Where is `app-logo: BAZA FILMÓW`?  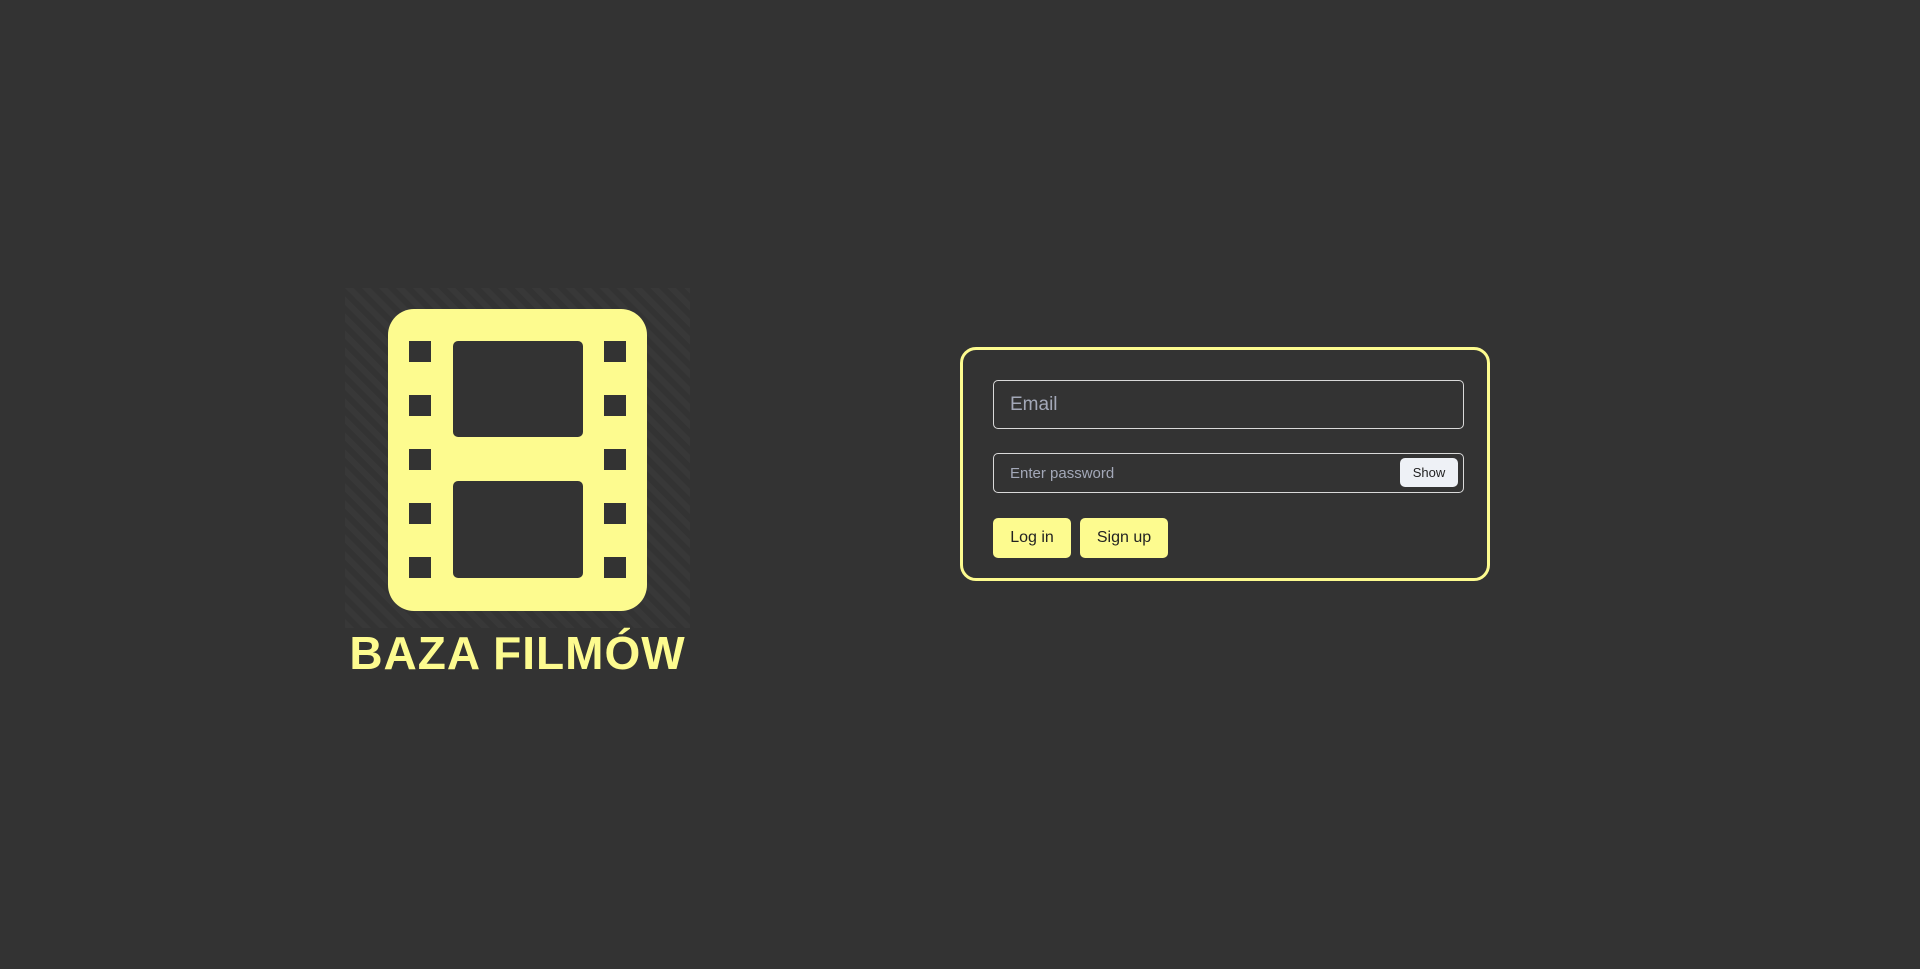 app-logo: BAZA FILMÓW is located at coordinates (517, 488).